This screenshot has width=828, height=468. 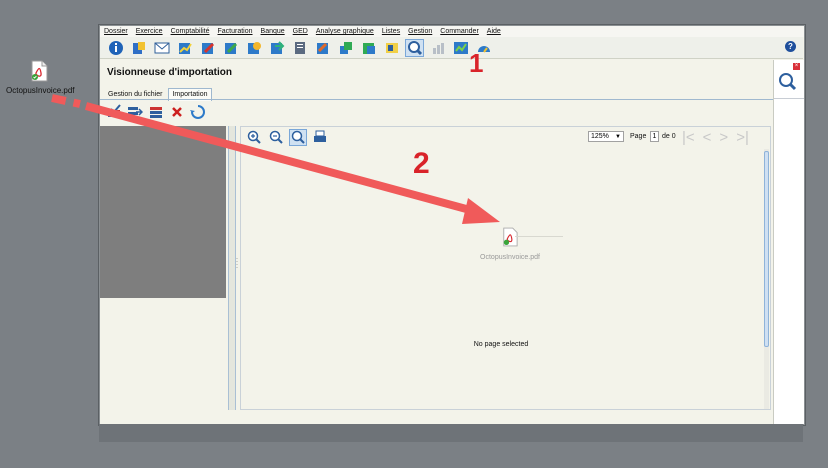 I want to click on step-1-label: 1, so click(x=476, y=63).